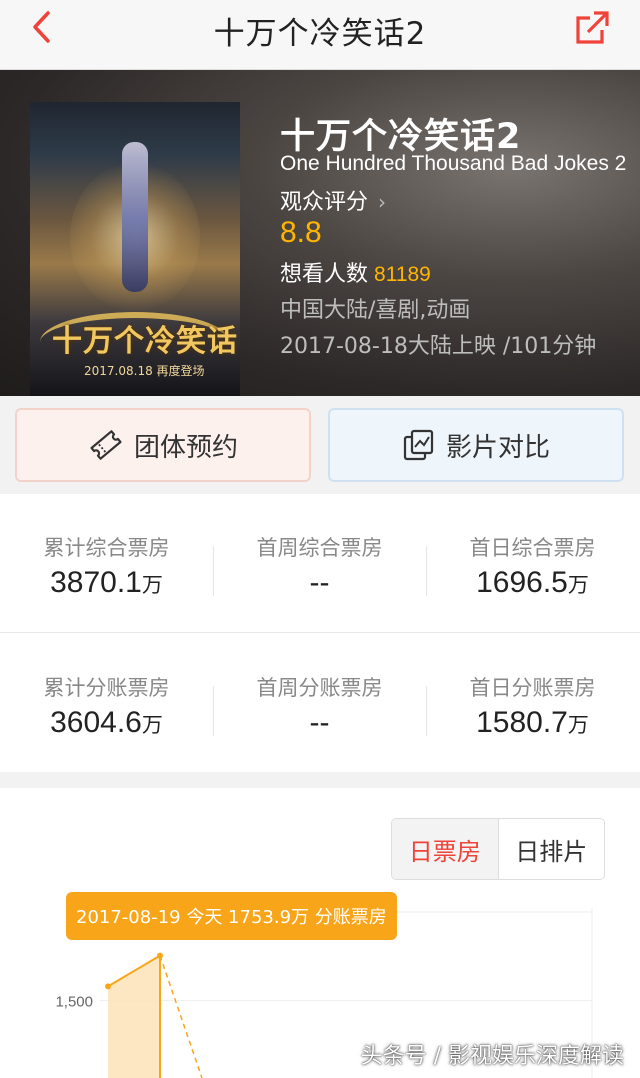 The width and height of the screenshot is (640, 1078). I want to click on group-booking-button: 团体预约, so click(163, 445).